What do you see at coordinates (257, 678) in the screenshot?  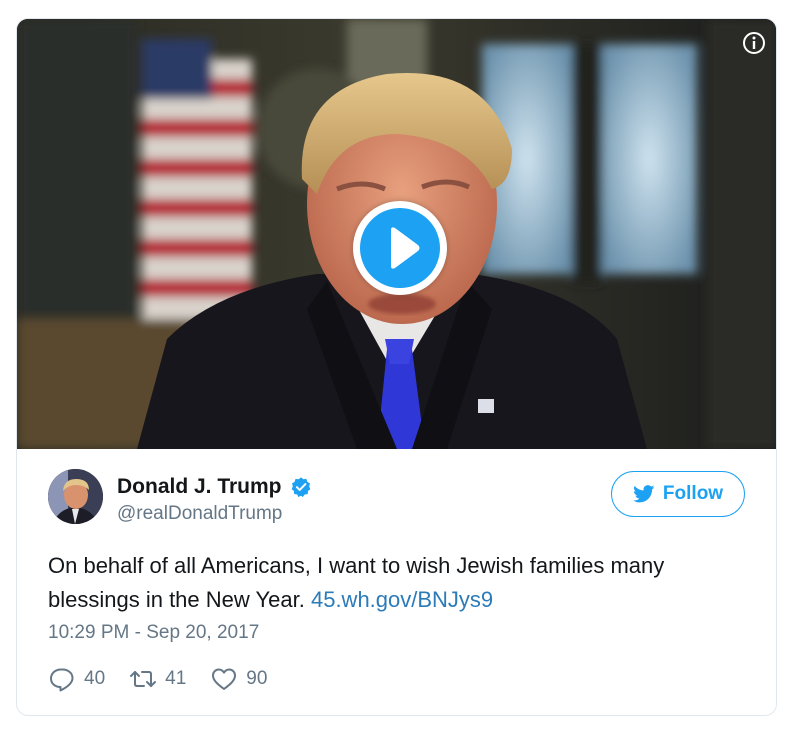 I see `like-count: 90` at bounding box center [257, 678].